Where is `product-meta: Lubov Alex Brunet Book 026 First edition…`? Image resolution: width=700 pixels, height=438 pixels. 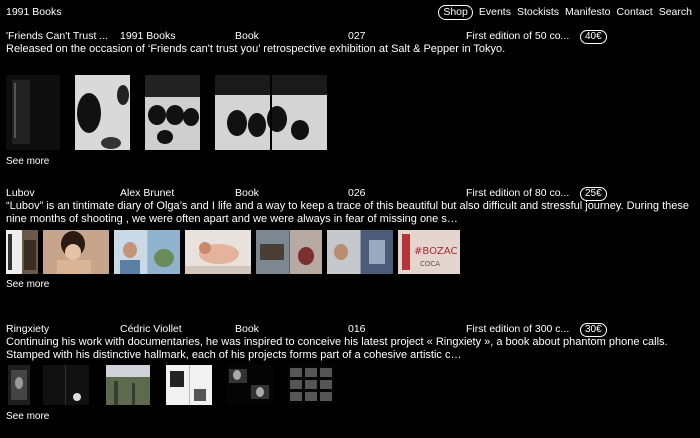
product-meta: Lubov Alex Brunet Book 026 First edition… is located at coordinates (350, 194).